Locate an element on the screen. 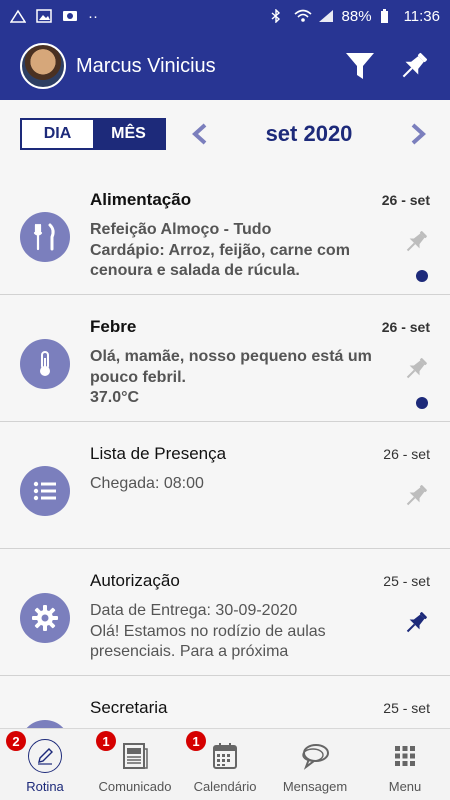 This screenshot has width=450, height=800. list-icon is located at coordinates (45, 491).